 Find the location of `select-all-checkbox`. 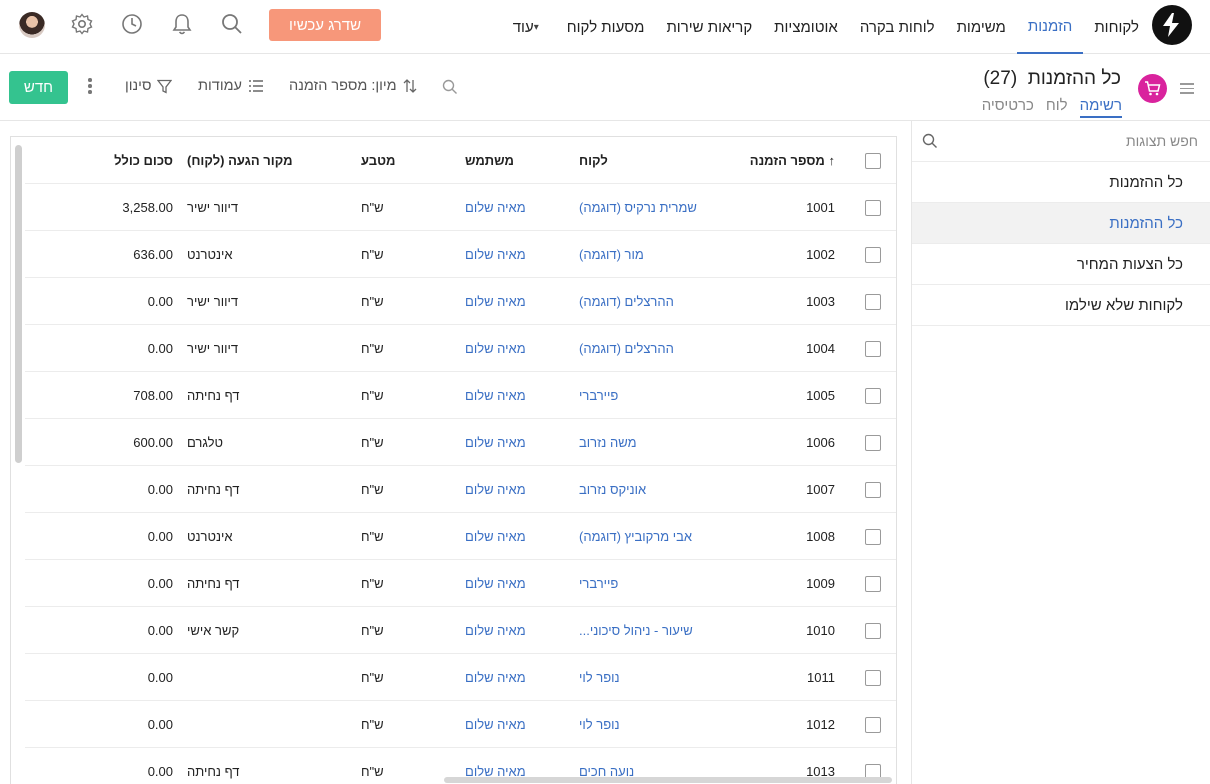

select-all-checkbox is located at coordinates (873, 160).